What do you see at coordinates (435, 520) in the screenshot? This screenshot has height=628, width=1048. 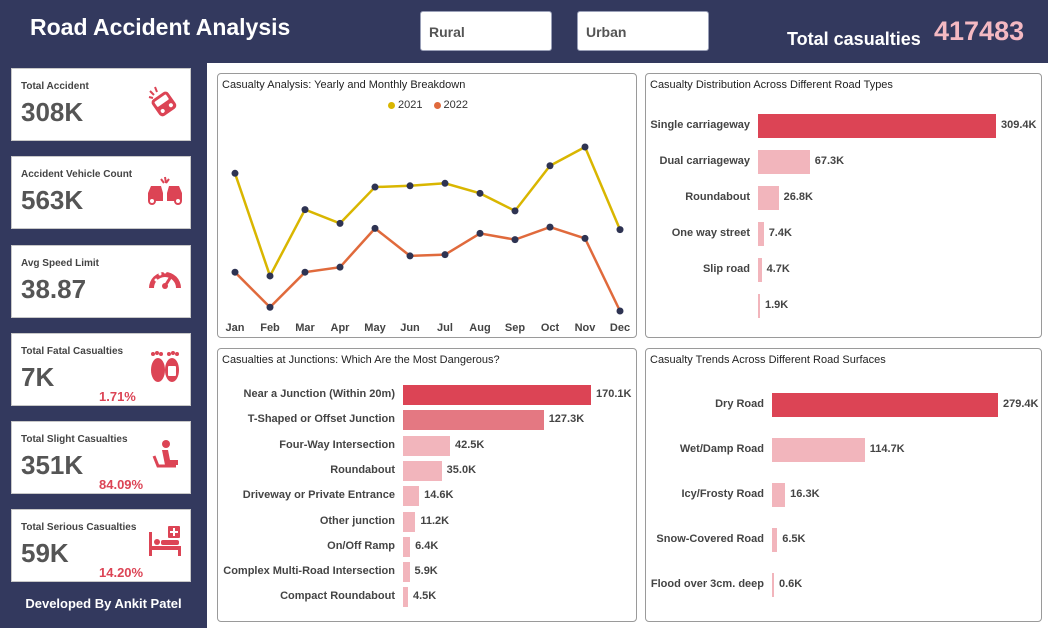 I see `bar-value-label: 11.2K` at bounding box center [435, 520].